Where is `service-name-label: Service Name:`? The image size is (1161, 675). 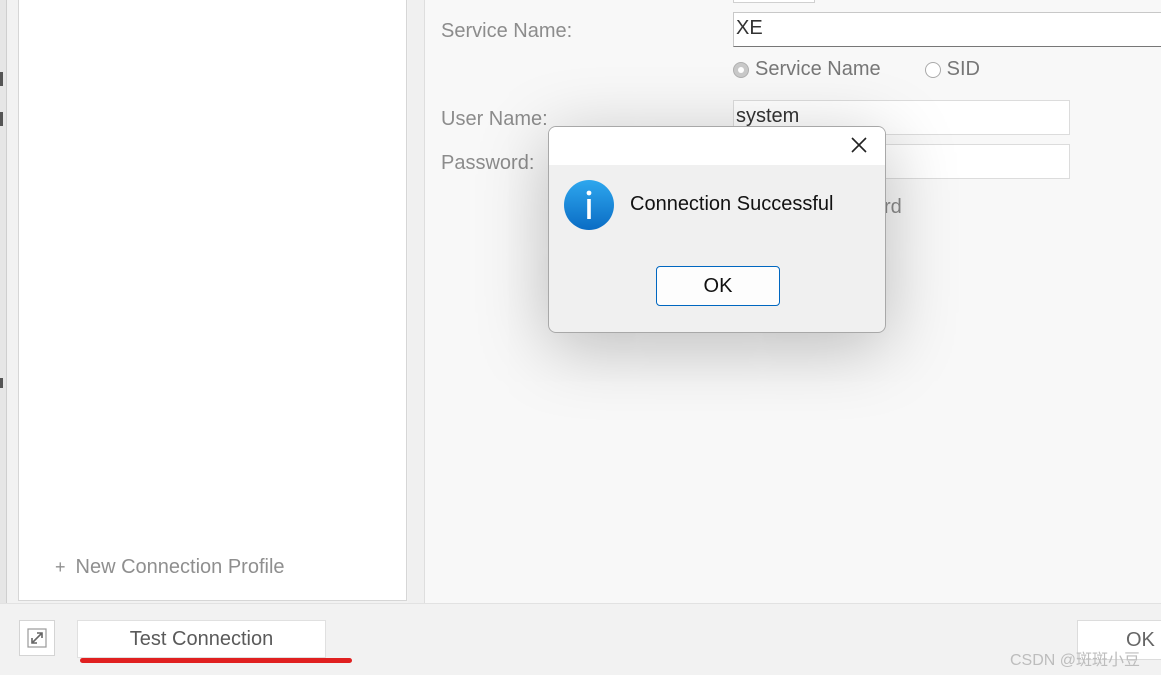
service-name-label: Service Name: is located at coordinates (507, 31).